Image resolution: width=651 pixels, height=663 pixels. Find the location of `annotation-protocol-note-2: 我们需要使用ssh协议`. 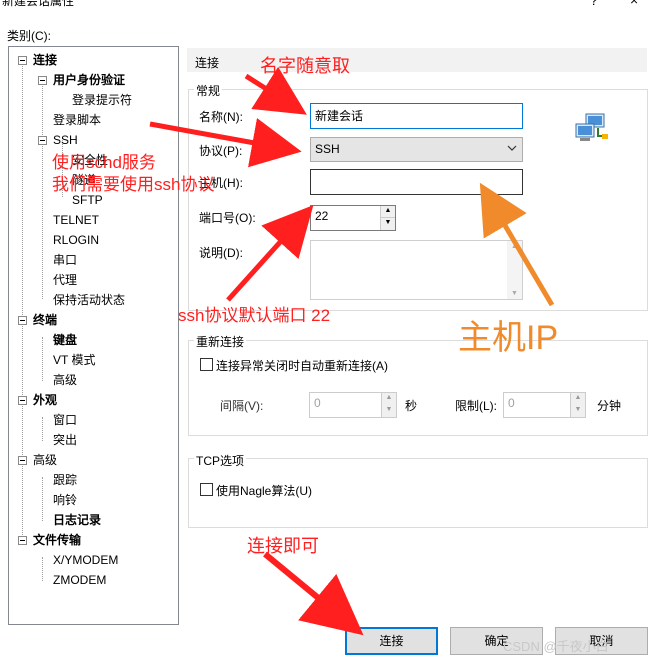

annotation-protocol-note-2: 我们需要使用ssh协议 is located at coordinates (133, 184).